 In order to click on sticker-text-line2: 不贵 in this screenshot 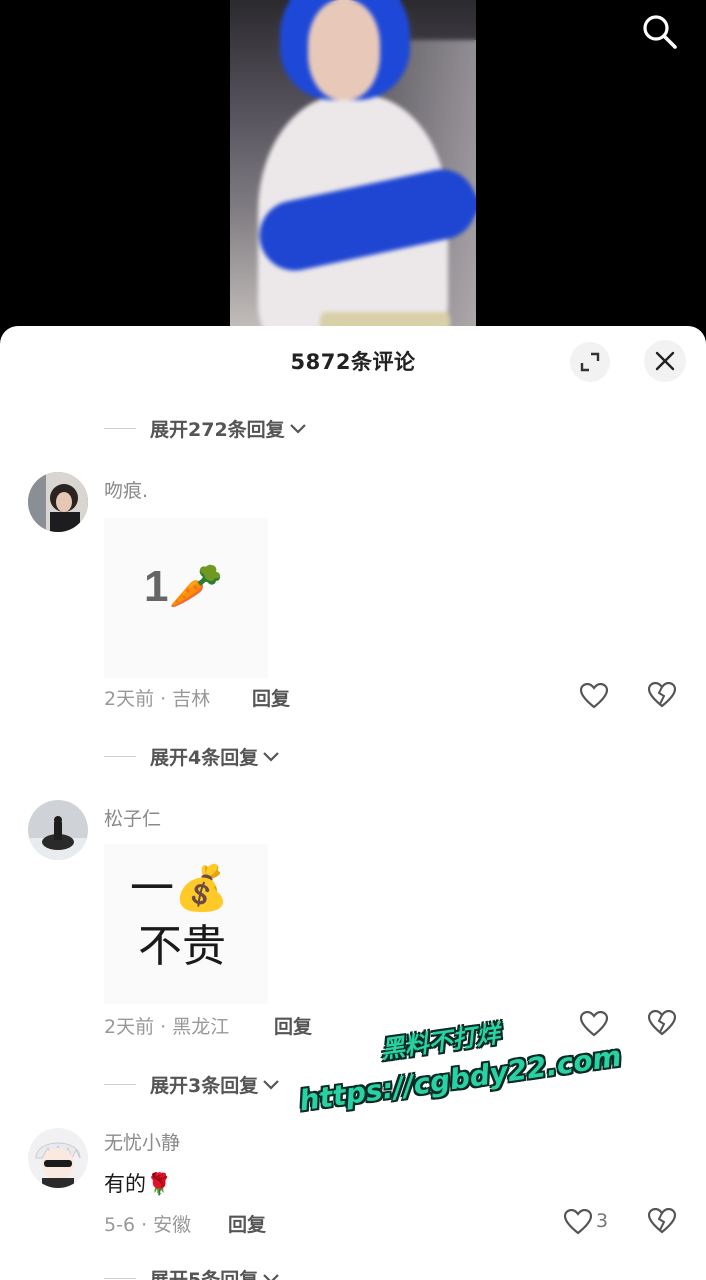, I will do `click(182, 946)`.